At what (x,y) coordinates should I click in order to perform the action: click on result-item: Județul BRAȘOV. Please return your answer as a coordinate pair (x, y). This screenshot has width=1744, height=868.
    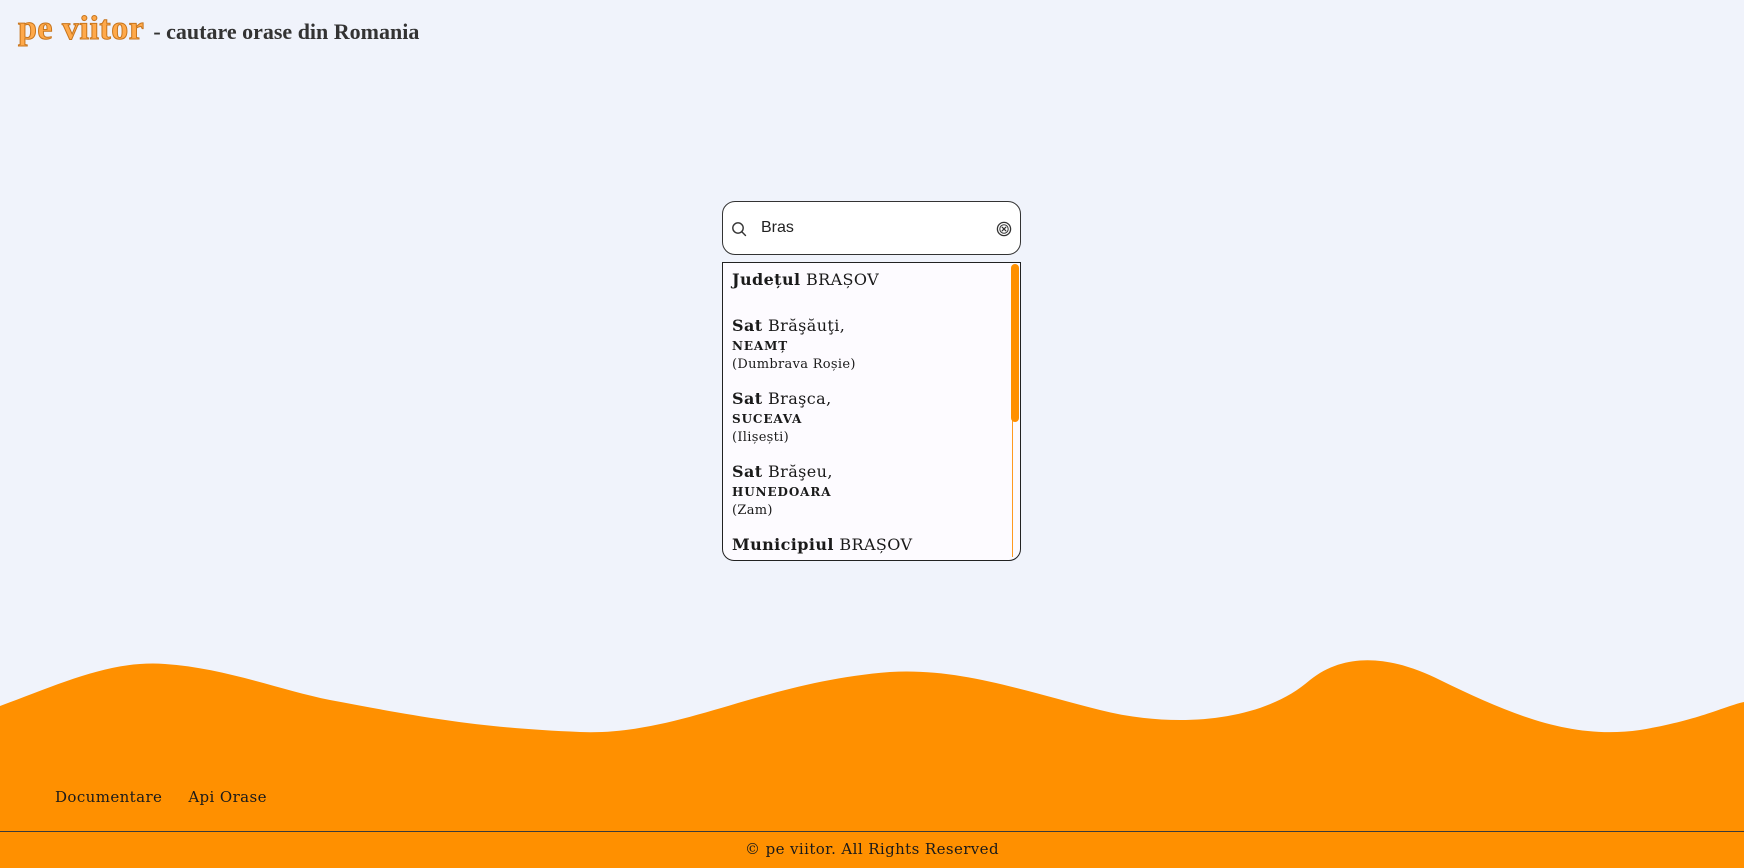
    Looking at the image, I should click on (864, 277).